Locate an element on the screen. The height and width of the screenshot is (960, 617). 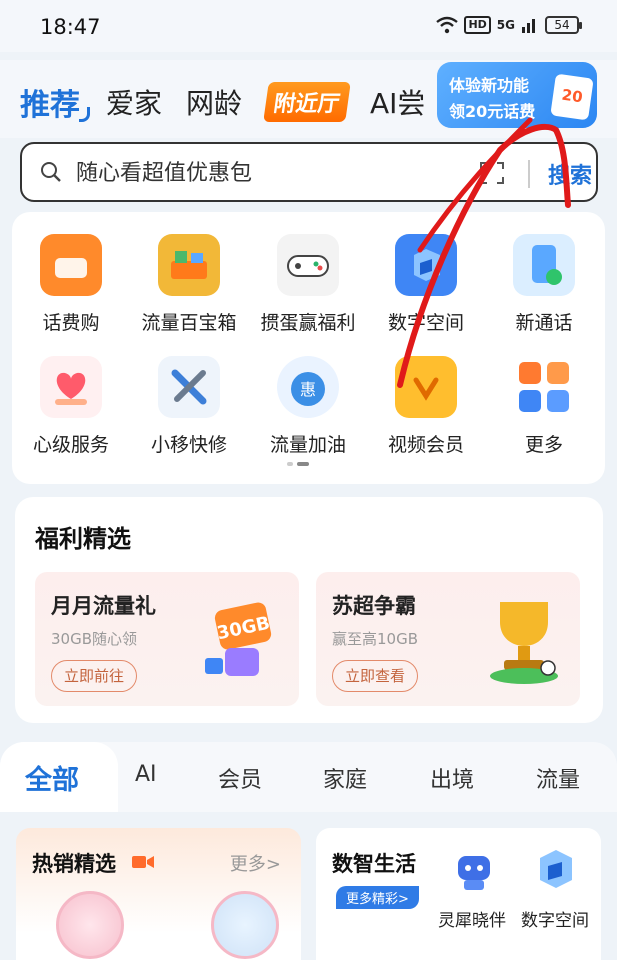
service-digital-space: 数字空间 is located at coordinates (426, 284).